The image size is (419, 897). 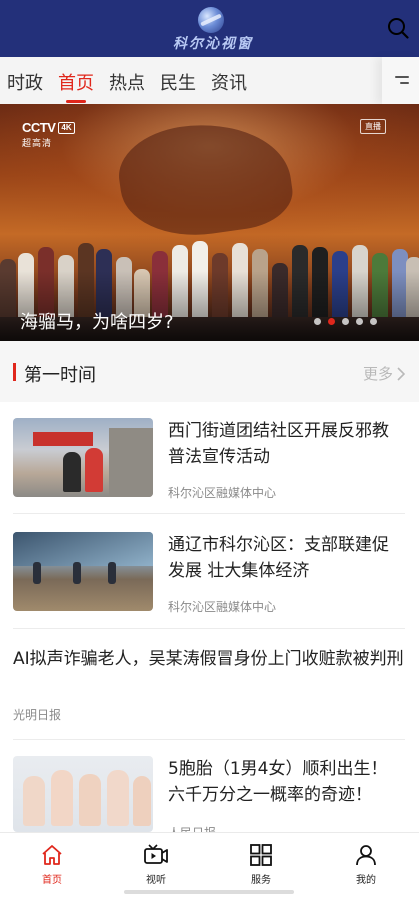 I want to click on news-item: 西门街道团结社区开展反邪教普法宣传活动 科尔沁区融媒体中心, so click(x=209, y=459).